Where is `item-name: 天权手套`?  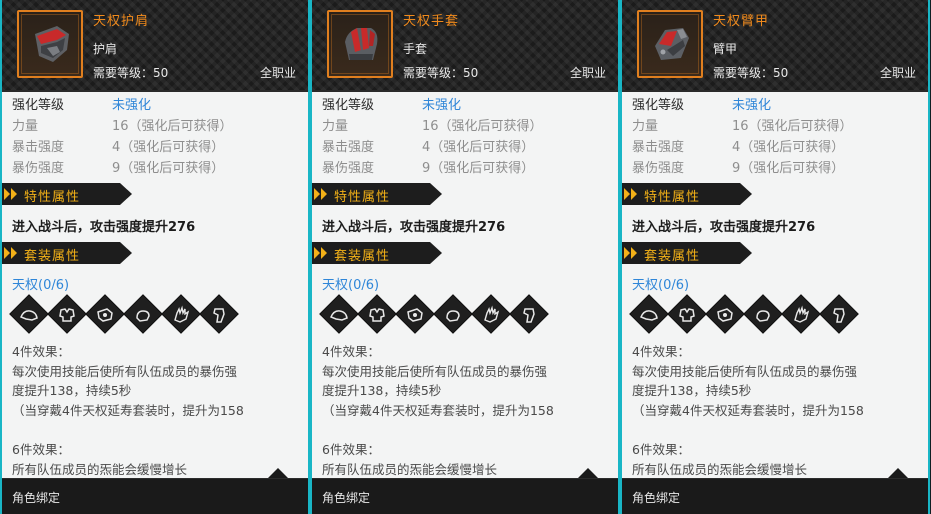 item-name: 天权手套 is located at coordinates (431, 21).